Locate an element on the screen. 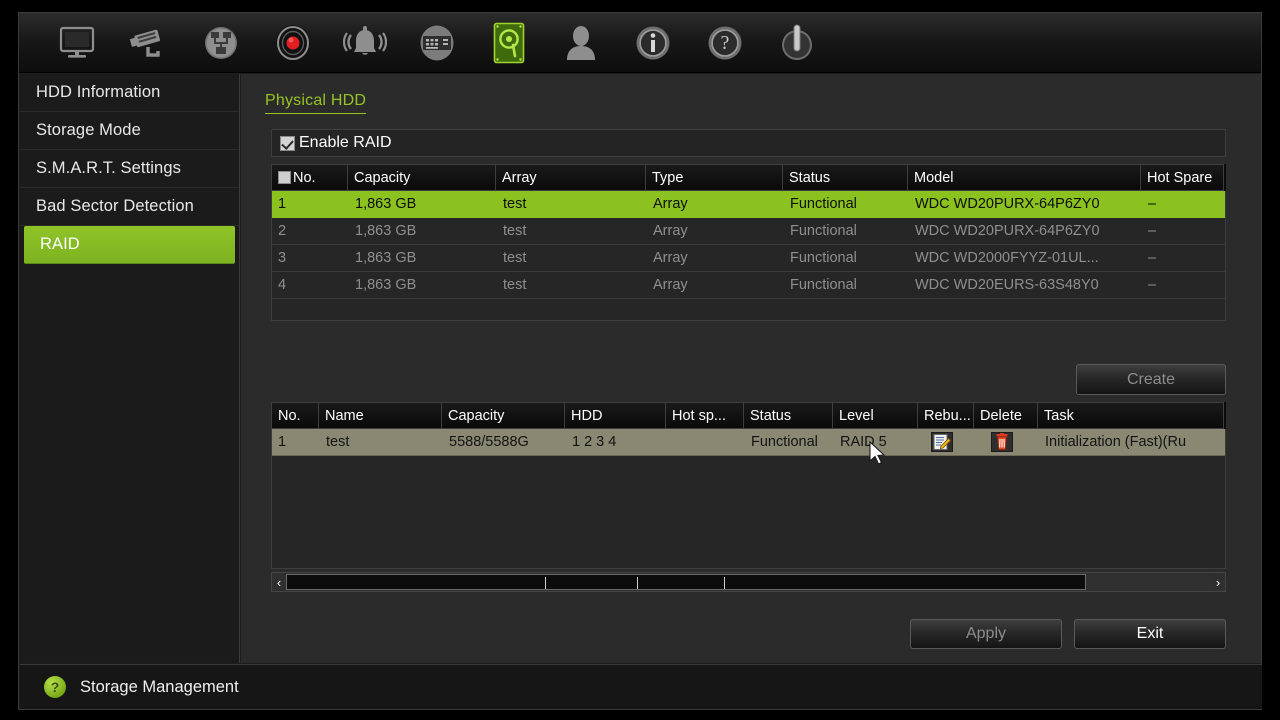 This screenshot has height=720, width=1280. info-icon is located at coordinates (653, 42).